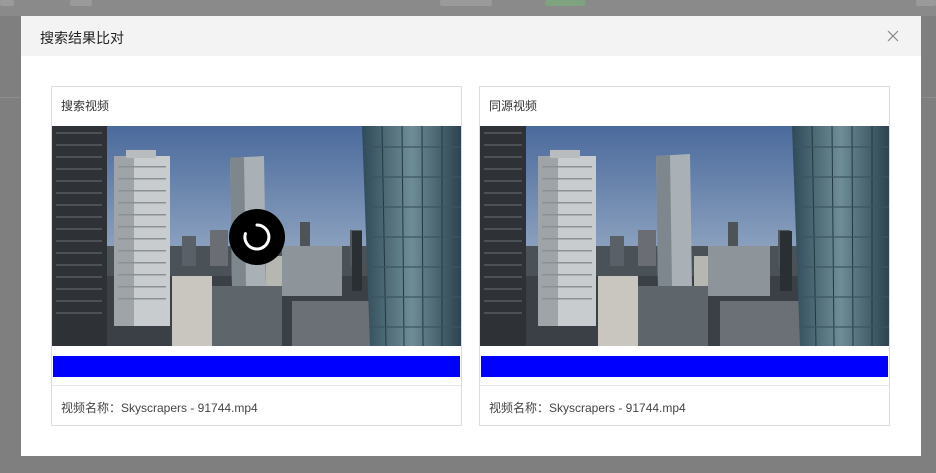 Image resolution: width=936 pixels, height=473 pixels. What do you see at coordinates (893, 36) in the screenshot?
I see `close-icon` at bounding box center [893, 36].